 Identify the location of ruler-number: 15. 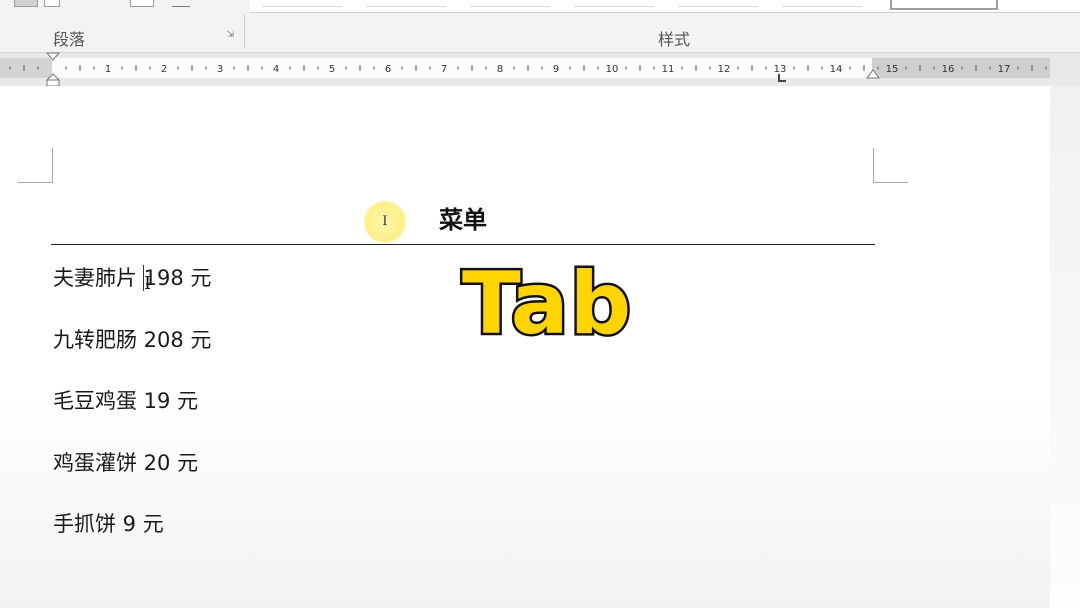
(892, 69).